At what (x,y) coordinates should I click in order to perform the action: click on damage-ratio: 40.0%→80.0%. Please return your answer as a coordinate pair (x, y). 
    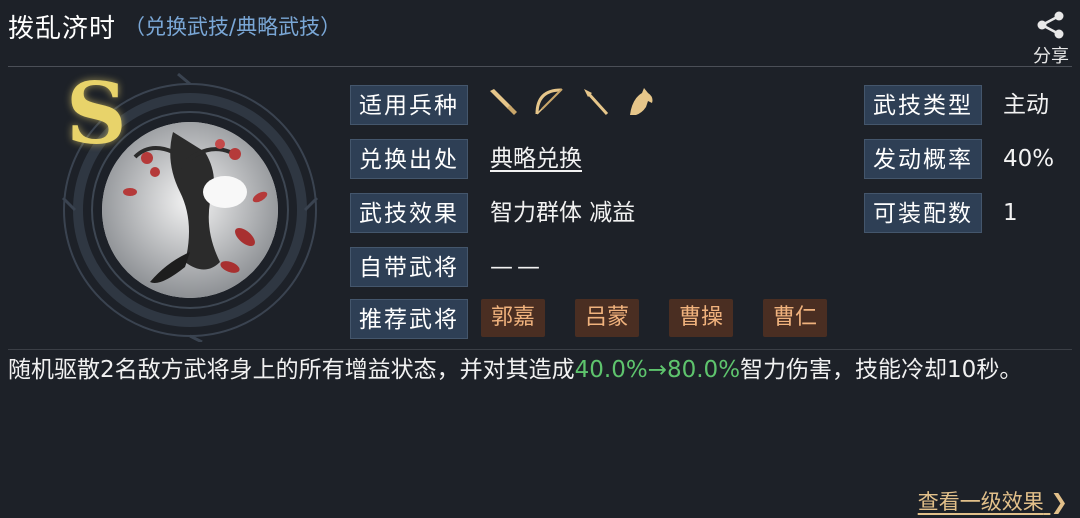
    Looking at the image, I should click on (657, 370).